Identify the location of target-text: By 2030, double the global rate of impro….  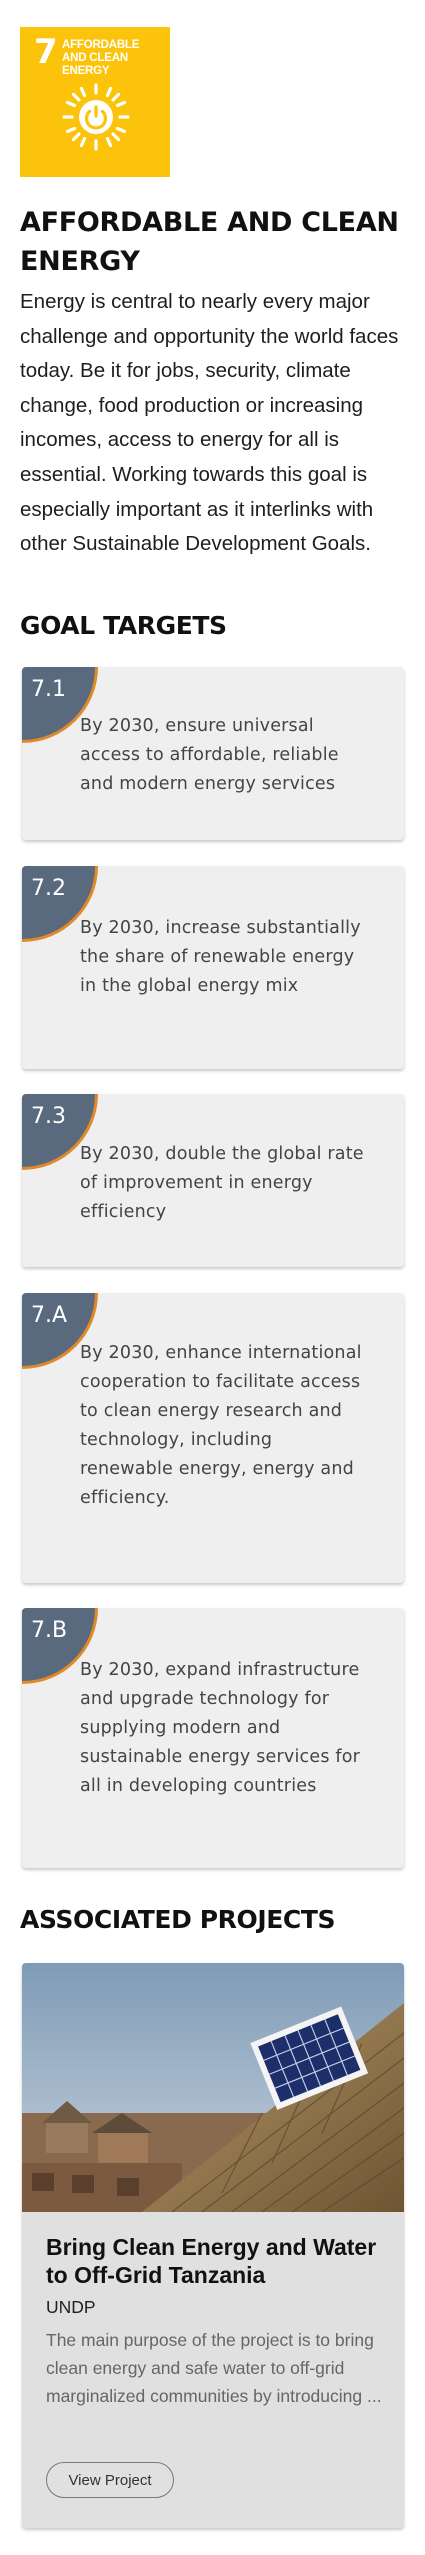
(222, 1183).